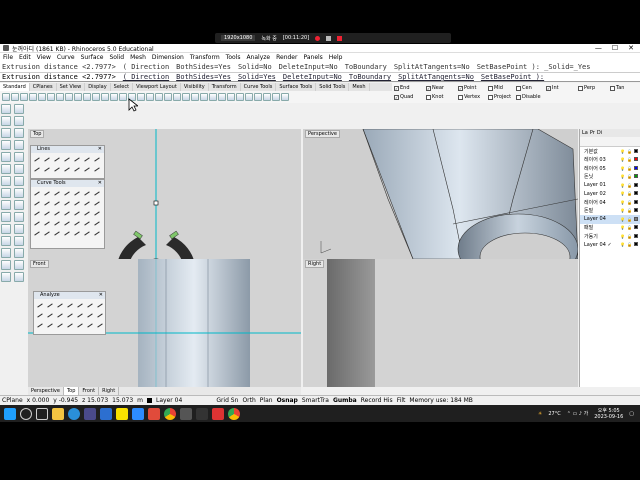 The image size is (640, 480). I want to click on osnap-point: ✓ Point, so click(467, 88).